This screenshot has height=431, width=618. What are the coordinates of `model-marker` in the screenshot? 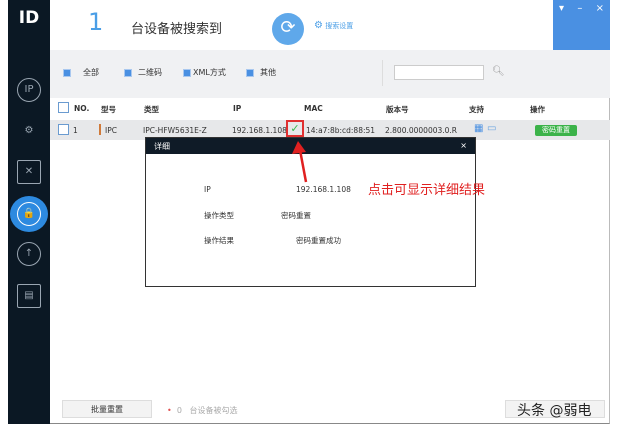 It's located at (100, 129).